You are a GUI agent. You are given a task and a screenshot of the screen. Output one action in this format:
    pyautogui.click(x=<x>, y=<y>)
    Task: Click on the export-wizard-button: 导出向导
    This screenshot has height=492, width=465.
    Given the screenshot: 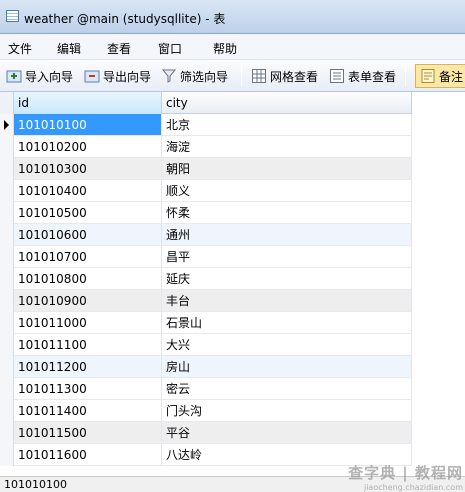 What is the action you would take?
    pyautogui.click(x=117, y=76)
    